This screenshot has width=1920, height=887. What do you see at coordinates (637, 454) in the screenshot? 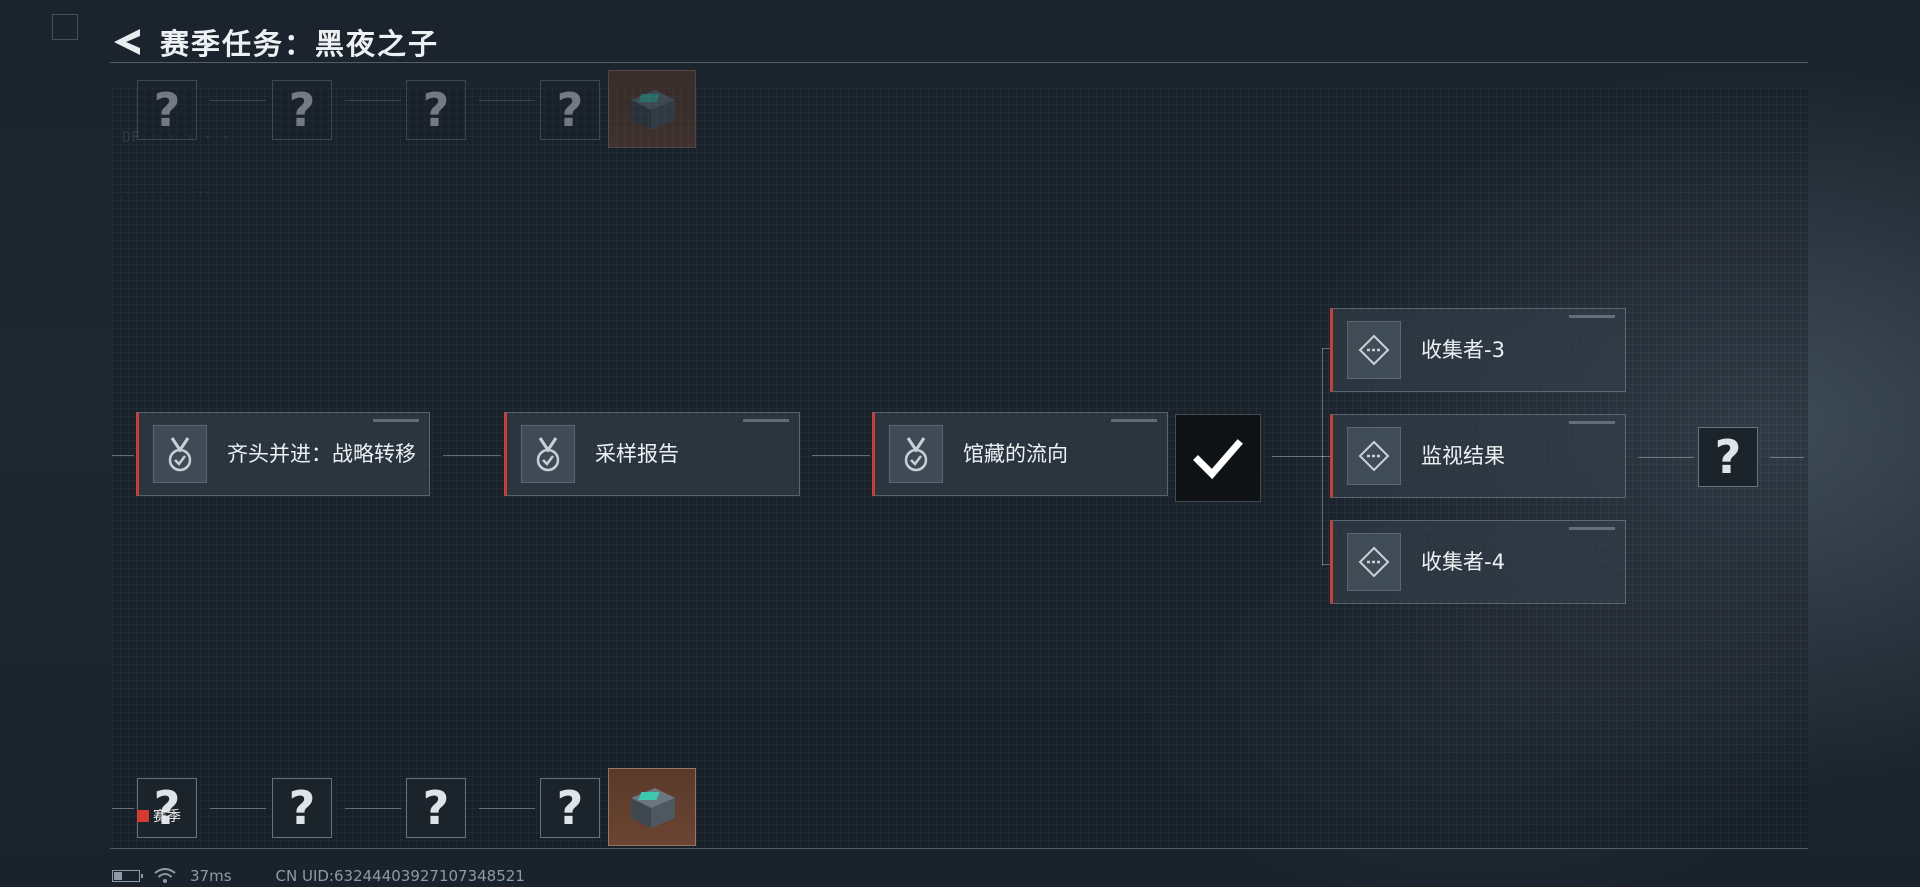
I see `quest-label: 采样报告` at bounding box center [637, 454].